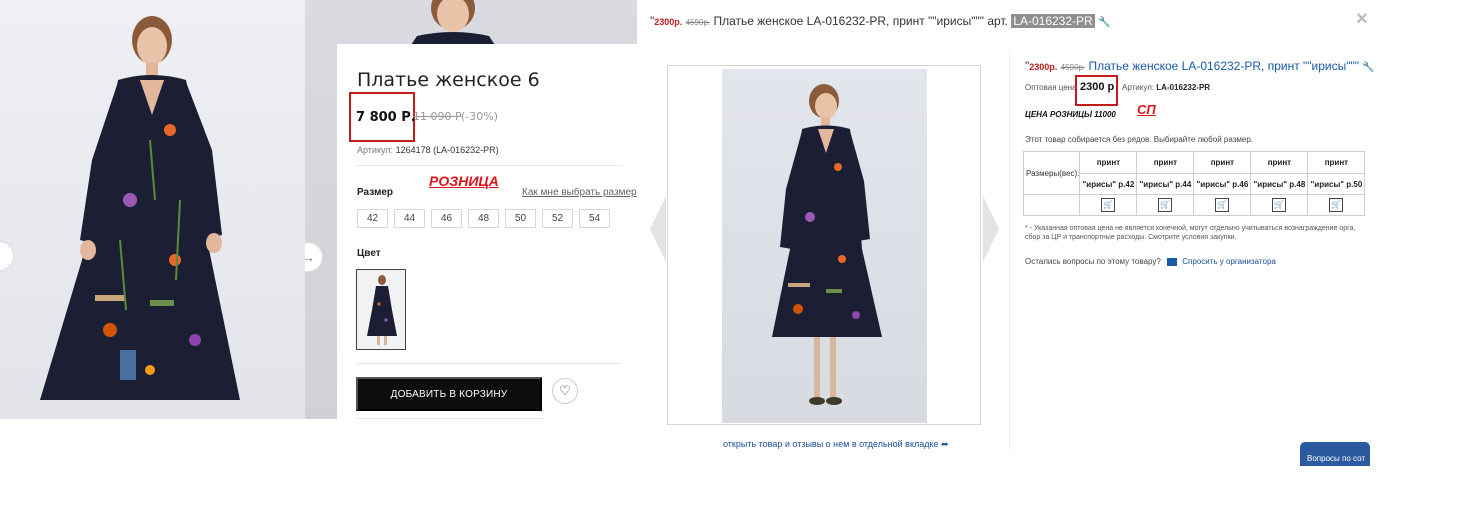 Image resolution: width=1474 pixels, height=516 pixels. What do you see at coordinates (1053, 21) in the screenshot?
I see `title-art-value: LA-016232-PR` at bounding box center [1053, 21].